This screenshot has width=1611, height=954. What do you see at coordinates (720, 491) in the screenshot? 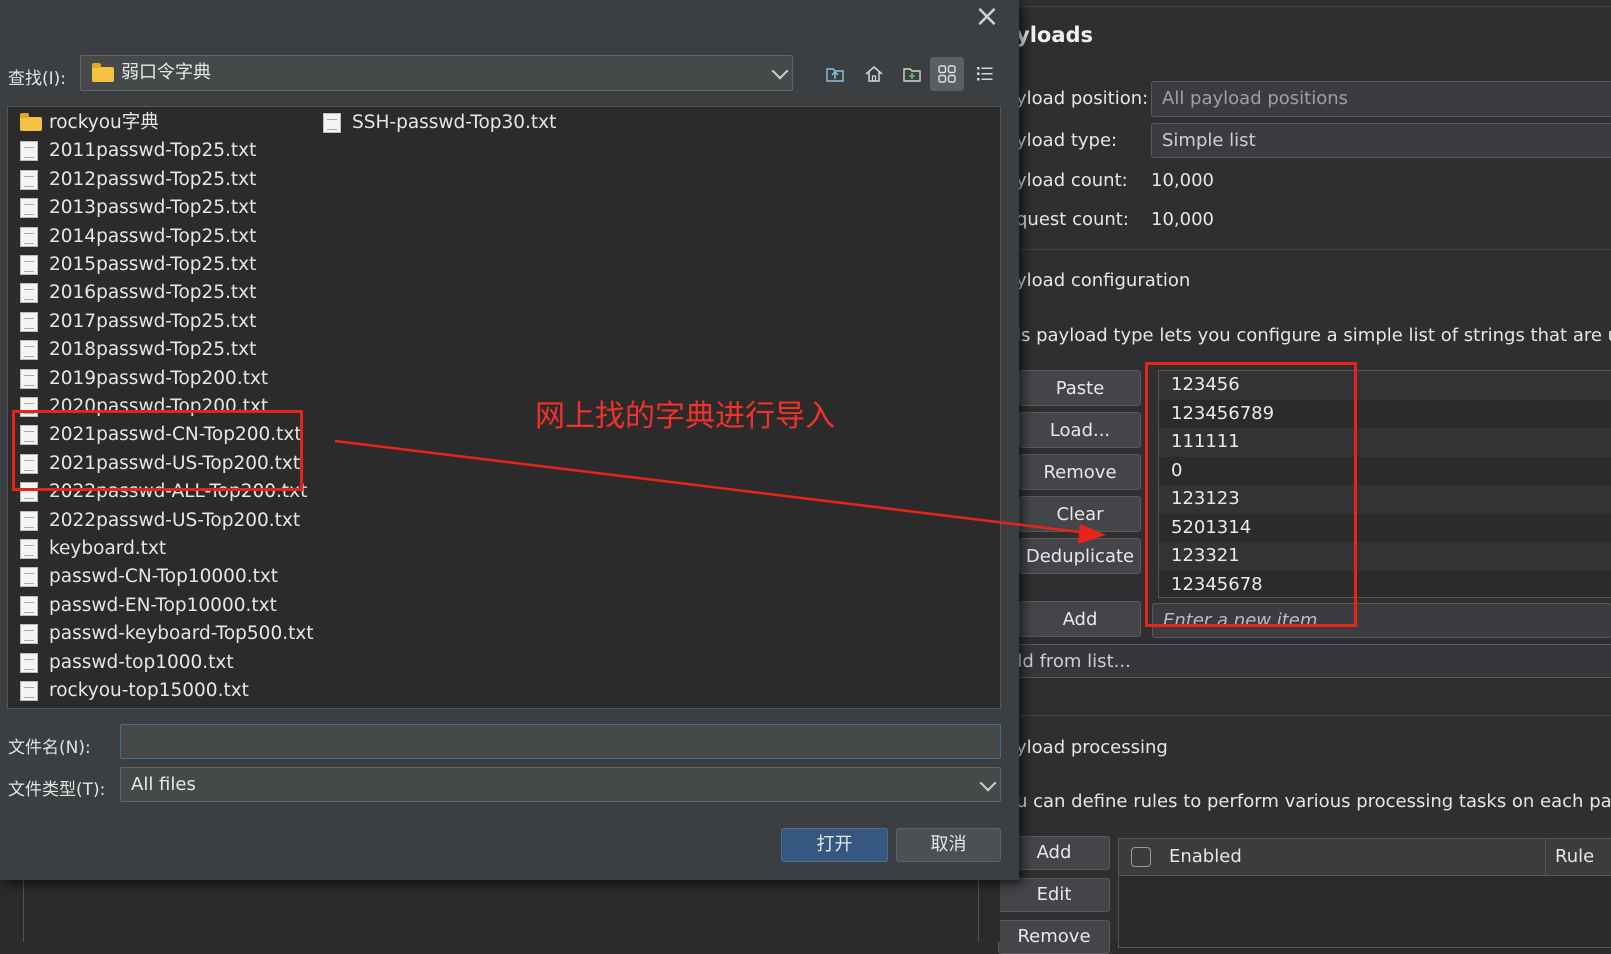
I see `annotation-arrow` at bounding box center [720, 491].